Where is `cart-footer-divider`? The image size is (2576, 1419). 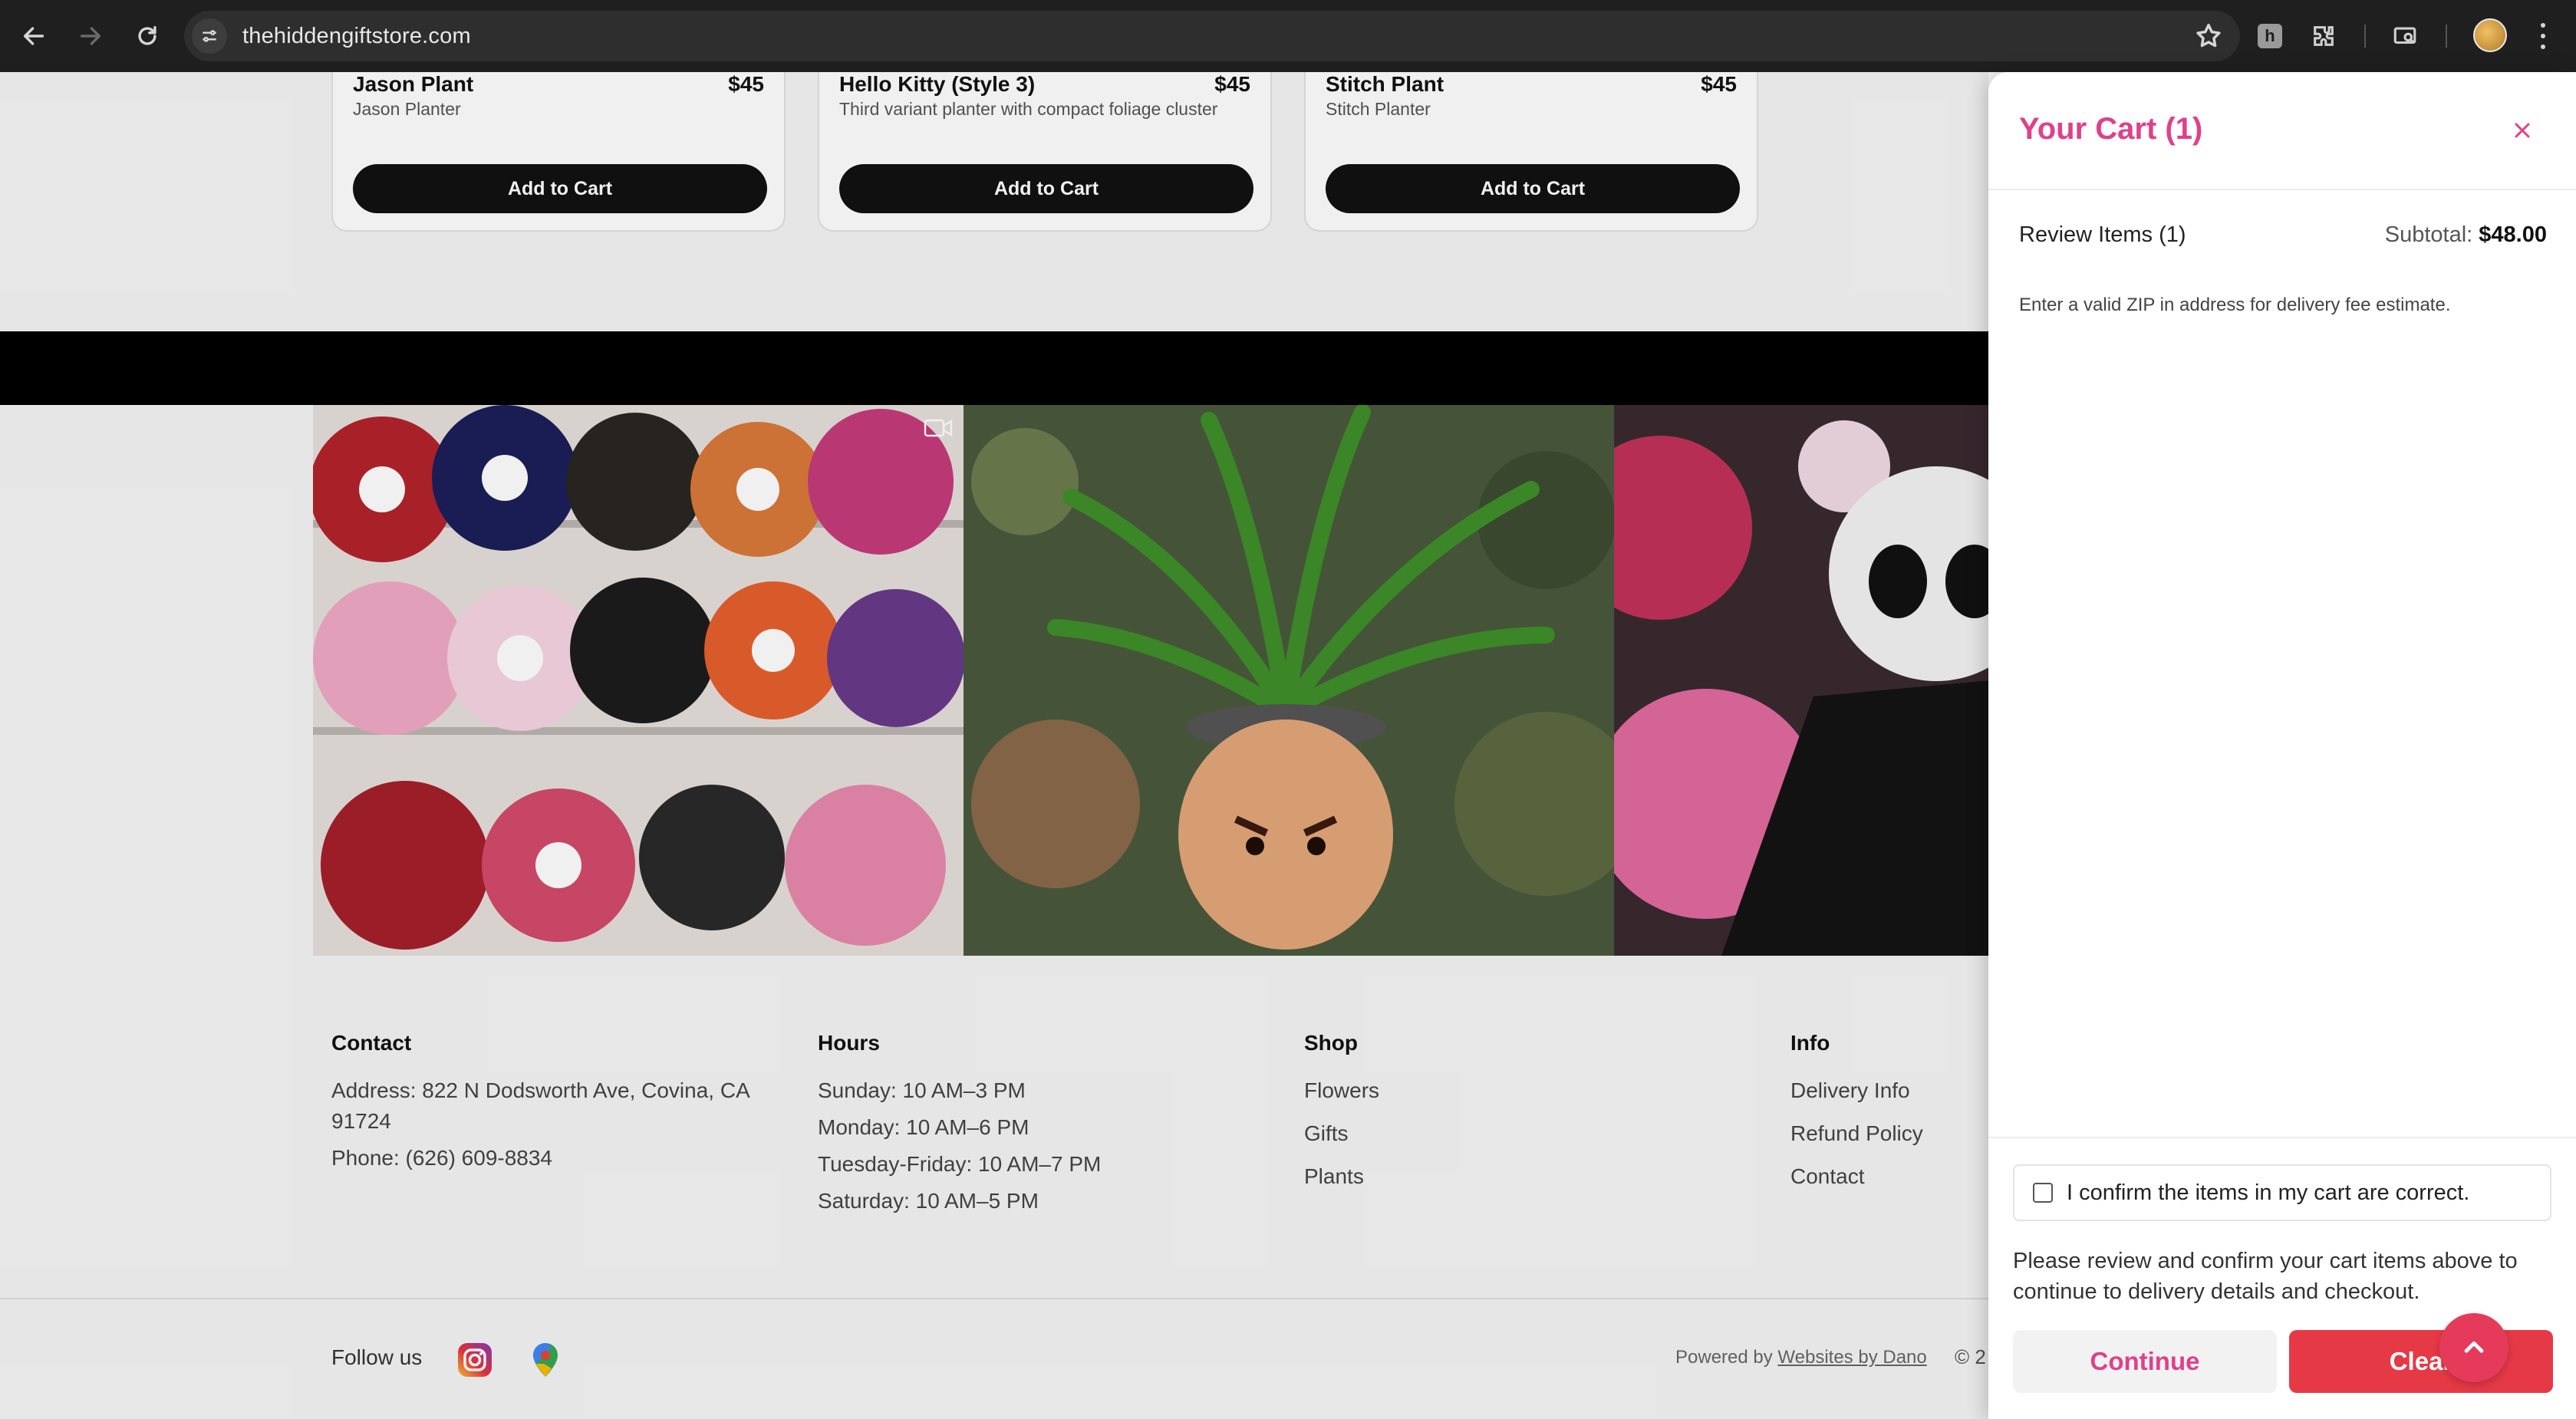 cart-footer-divider is located at coordinates (2282, 1137).